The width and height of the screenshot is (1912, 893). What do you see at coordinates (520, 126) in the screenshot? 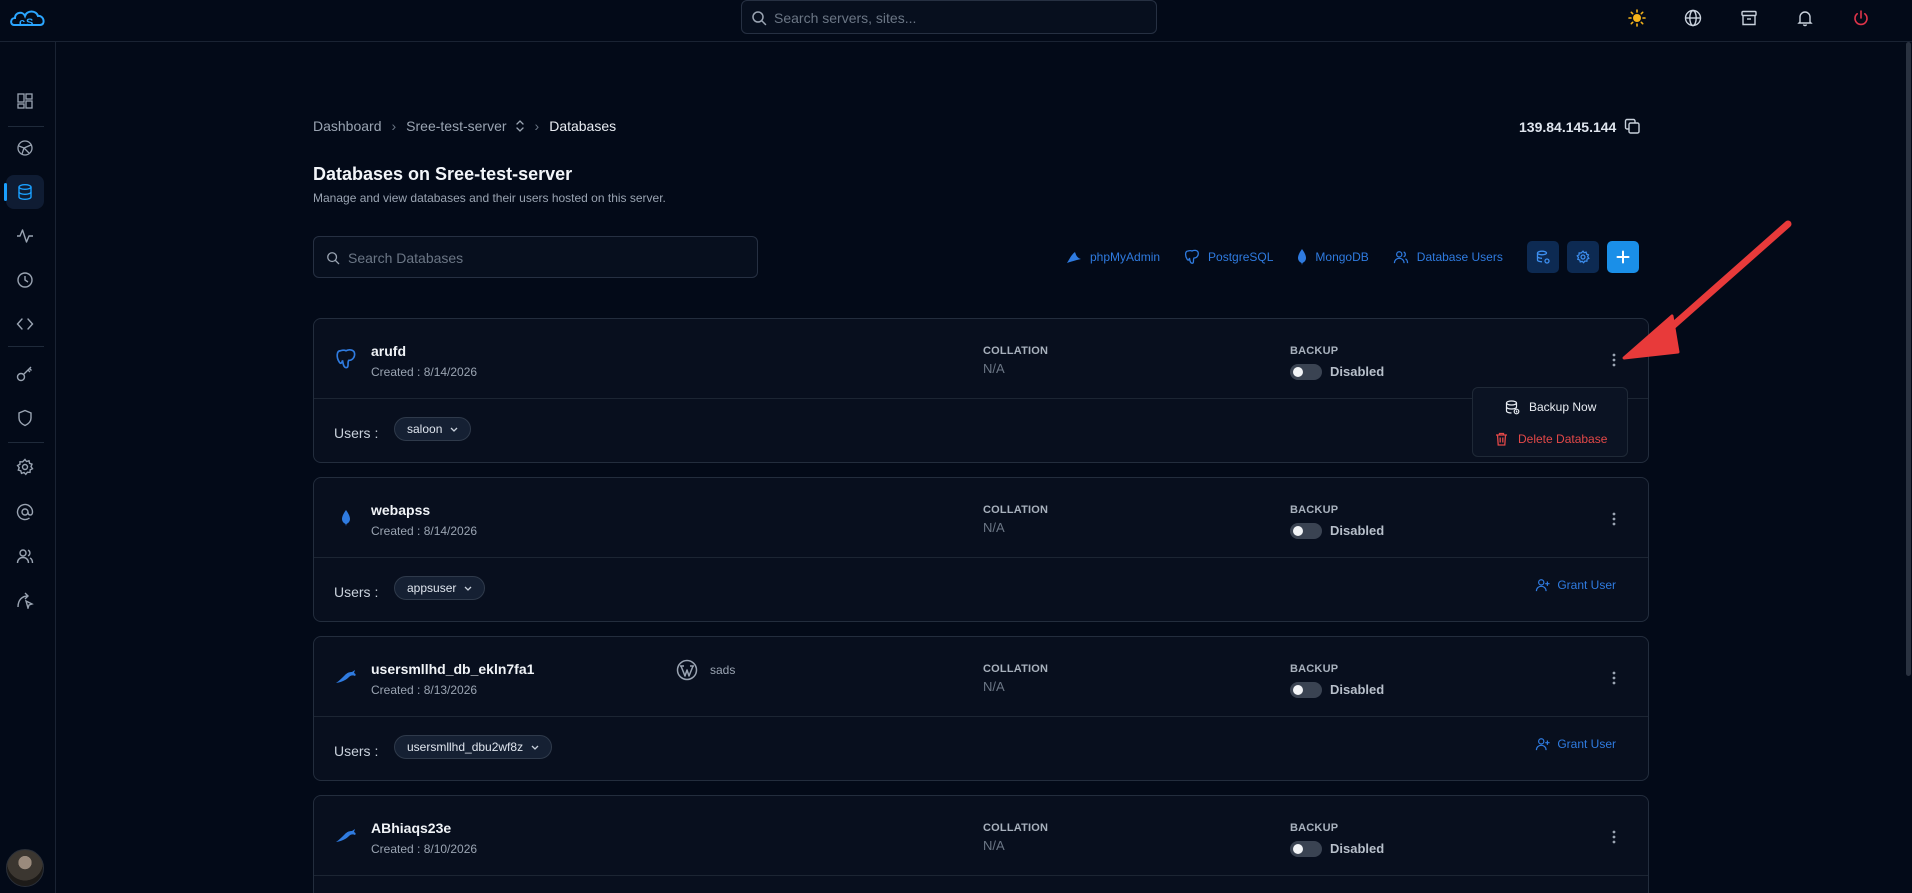
I see `chevron-updown-icon` at bounding box center [520, 126].